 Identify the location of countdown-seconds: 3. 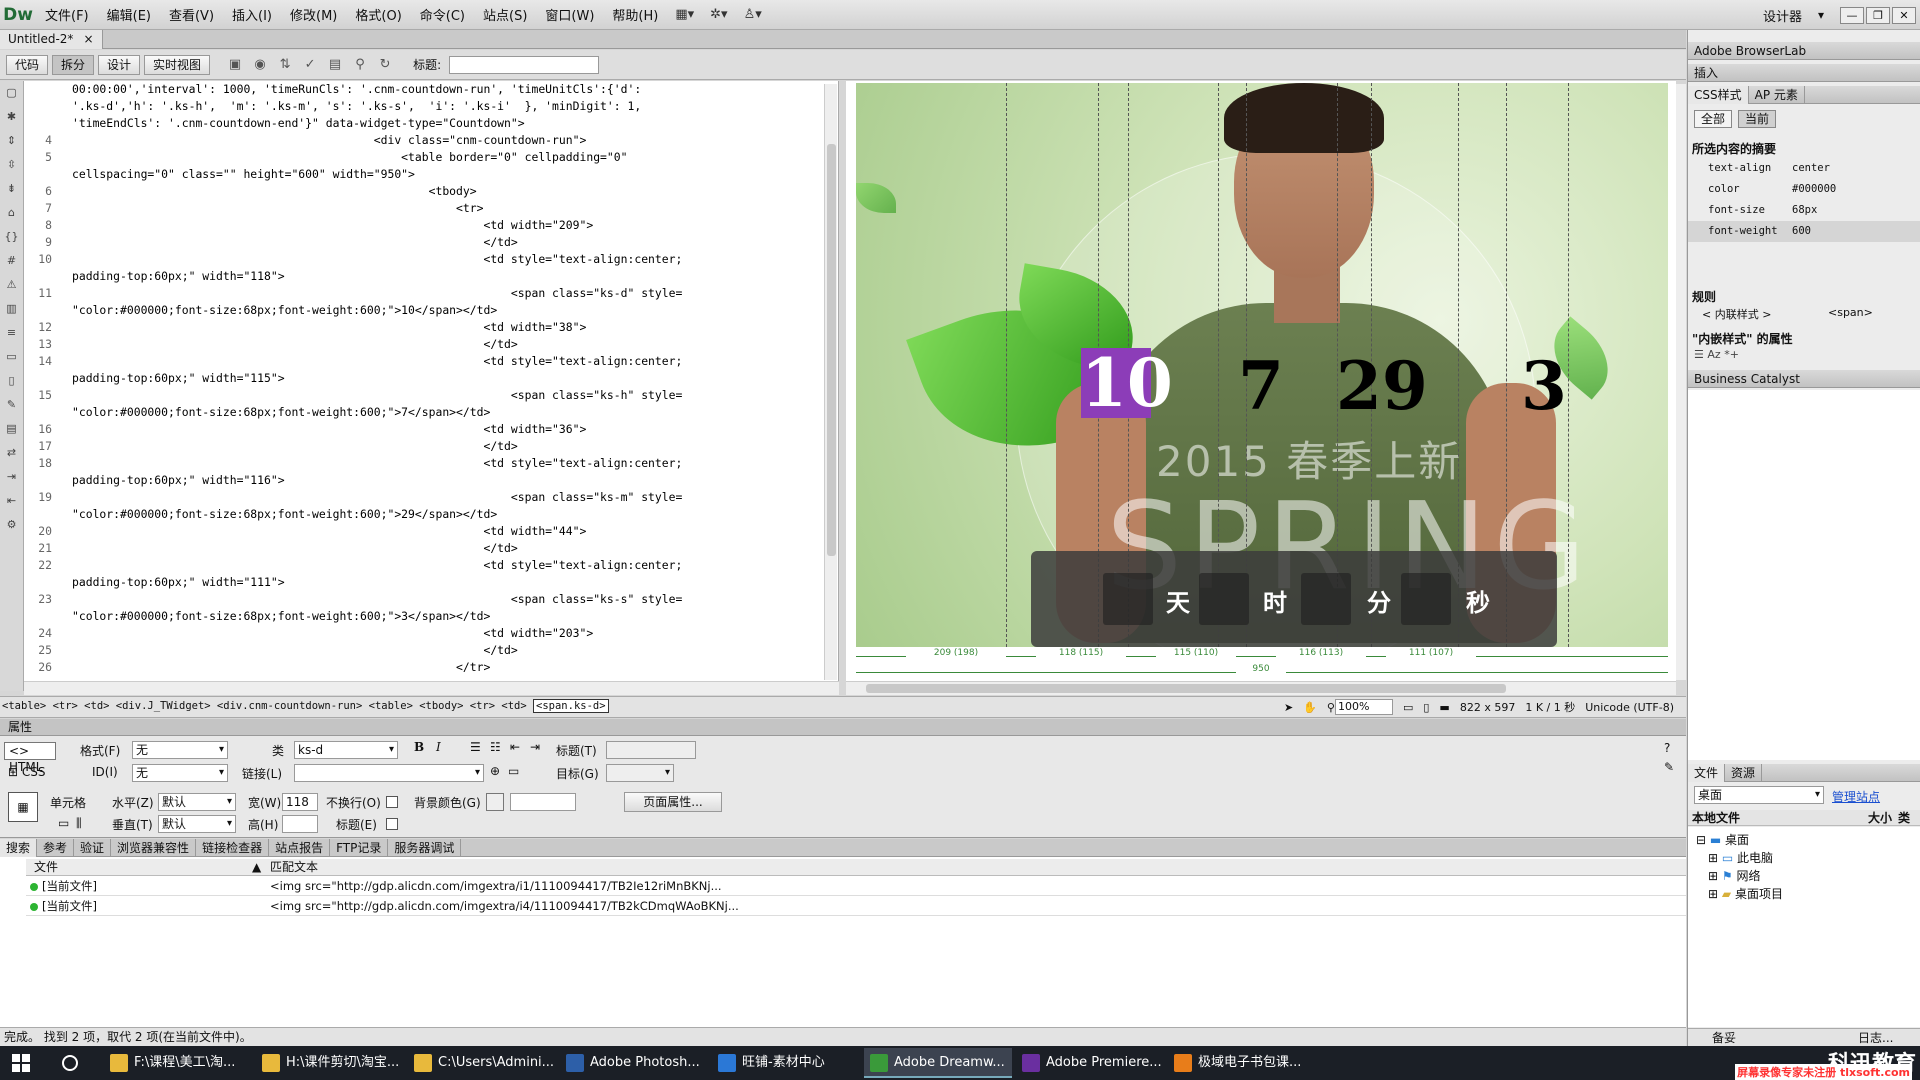
(1544, 386).